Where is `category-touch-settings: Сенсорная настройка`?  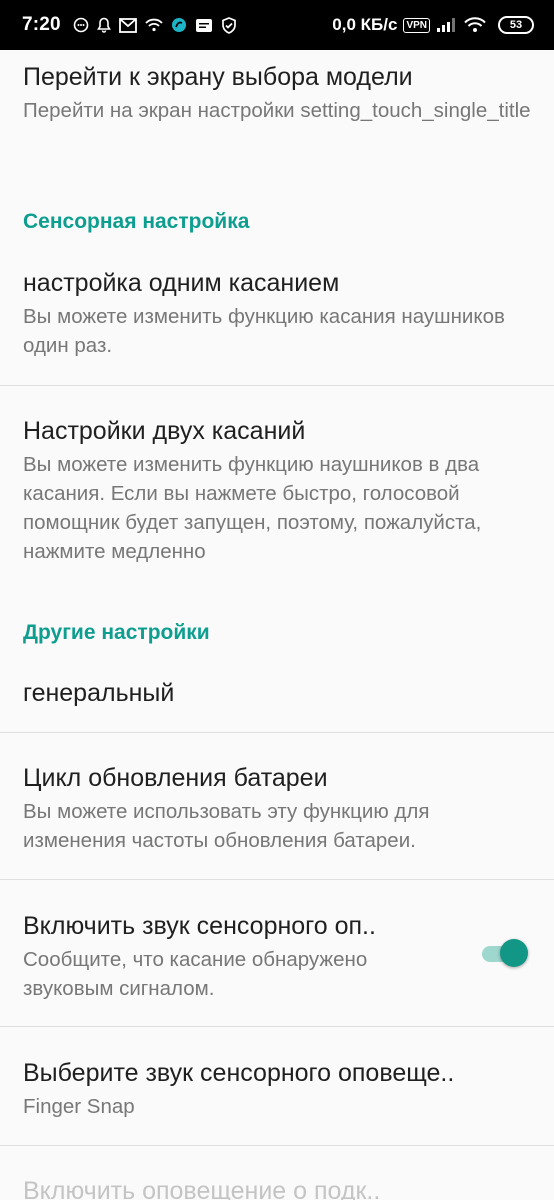
category-touch-settings: Сенсорная настройка is located at coordinates (136, 221).